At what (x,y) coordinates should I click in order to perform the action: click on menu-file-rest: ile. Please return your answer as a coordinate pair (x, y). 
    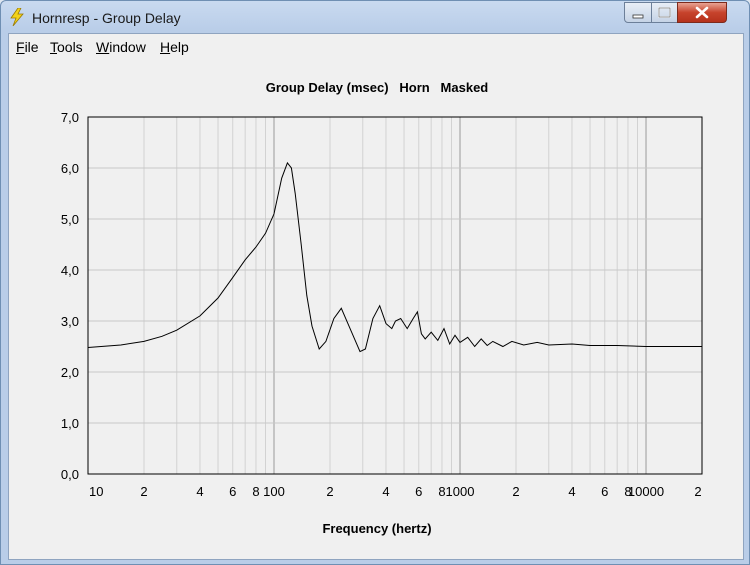
    Looking at the image, I should click on (31, 47).